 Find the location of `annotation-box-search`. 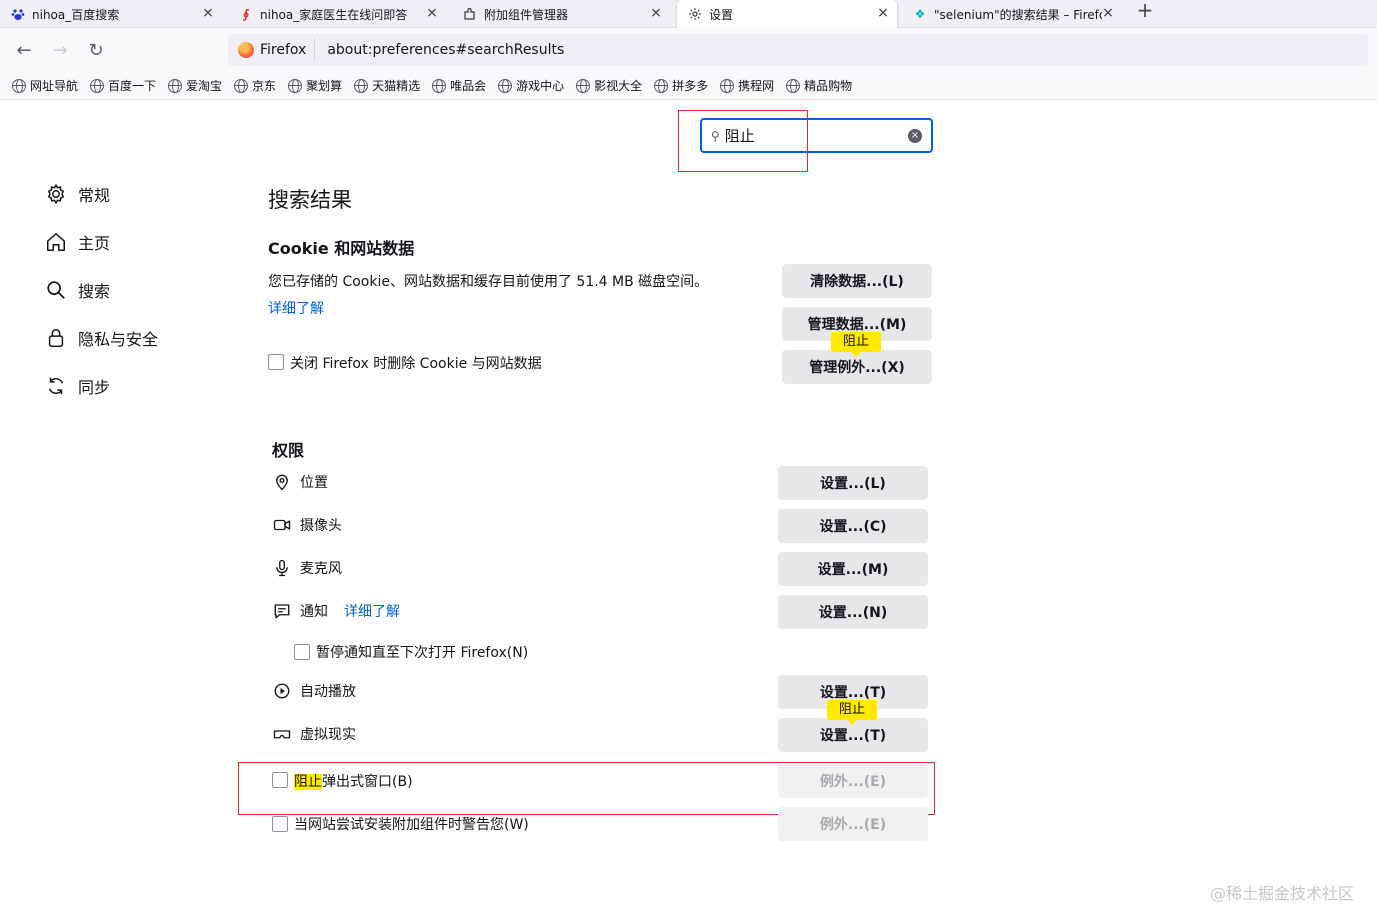

annotation-box-search is located at coordinates (743, 141).